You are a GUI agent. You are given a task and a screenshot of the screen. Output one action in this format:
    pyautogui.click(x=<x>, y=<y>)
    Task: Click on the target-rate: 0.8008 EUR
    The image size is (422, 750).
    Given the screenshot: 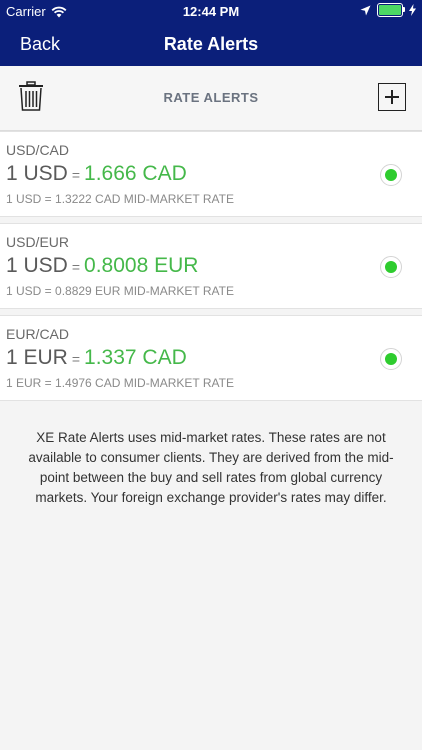 What is the action you would take?
    pyautogui.click(x=141, y=265)
    